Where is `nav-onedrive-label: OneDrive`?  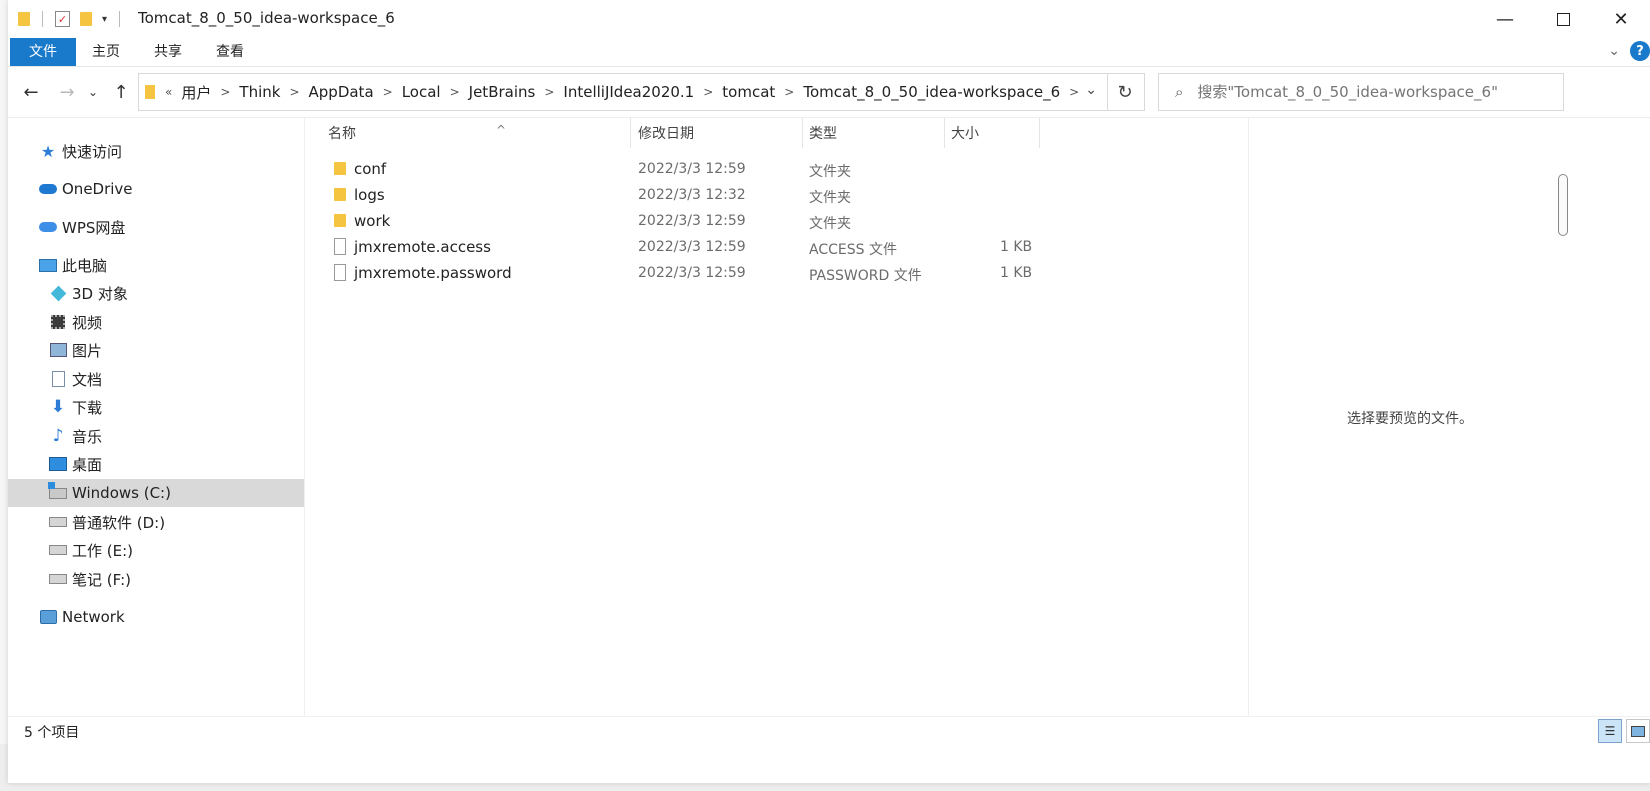 nav-onedrive-label: OneDrive is located at coordinates (97, 189).